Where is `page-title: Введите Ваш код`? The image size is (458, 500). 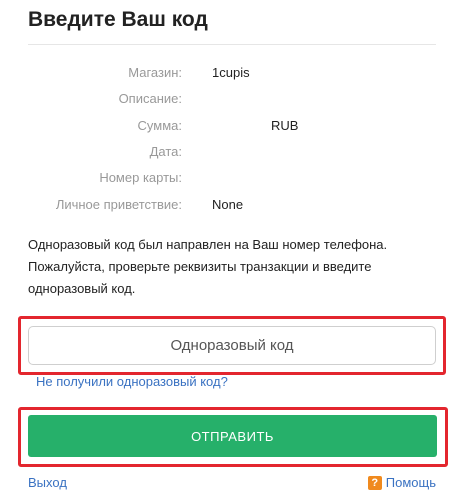 page-title: Введите Ваш код is located at coordinates (118, 19).